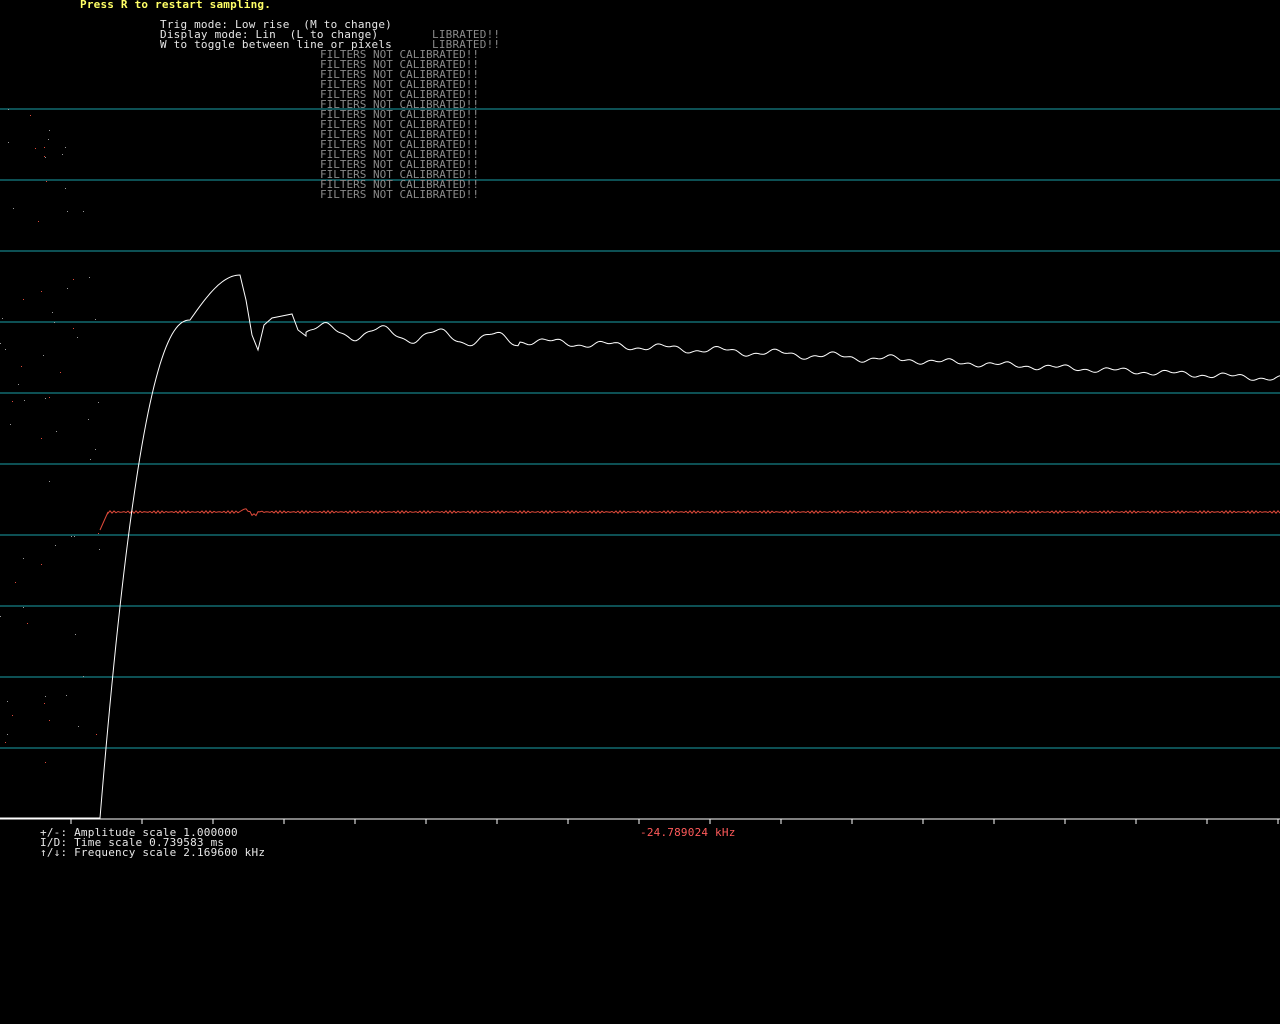 This screenshot has height=1024, width=1280. I want to click on spectrum-trace, so click(689, 519).